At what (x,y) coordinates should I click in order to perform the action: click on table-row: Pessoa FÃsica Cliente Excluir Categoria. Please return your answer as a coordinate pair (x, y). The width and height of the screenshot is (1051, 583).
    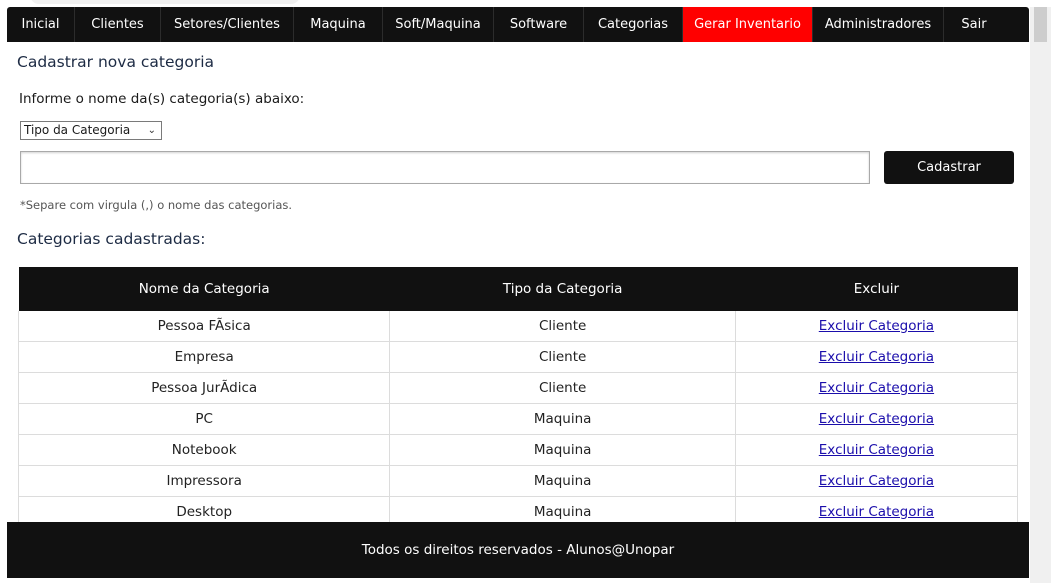
    Looking at the image, I should click on (518, 326).